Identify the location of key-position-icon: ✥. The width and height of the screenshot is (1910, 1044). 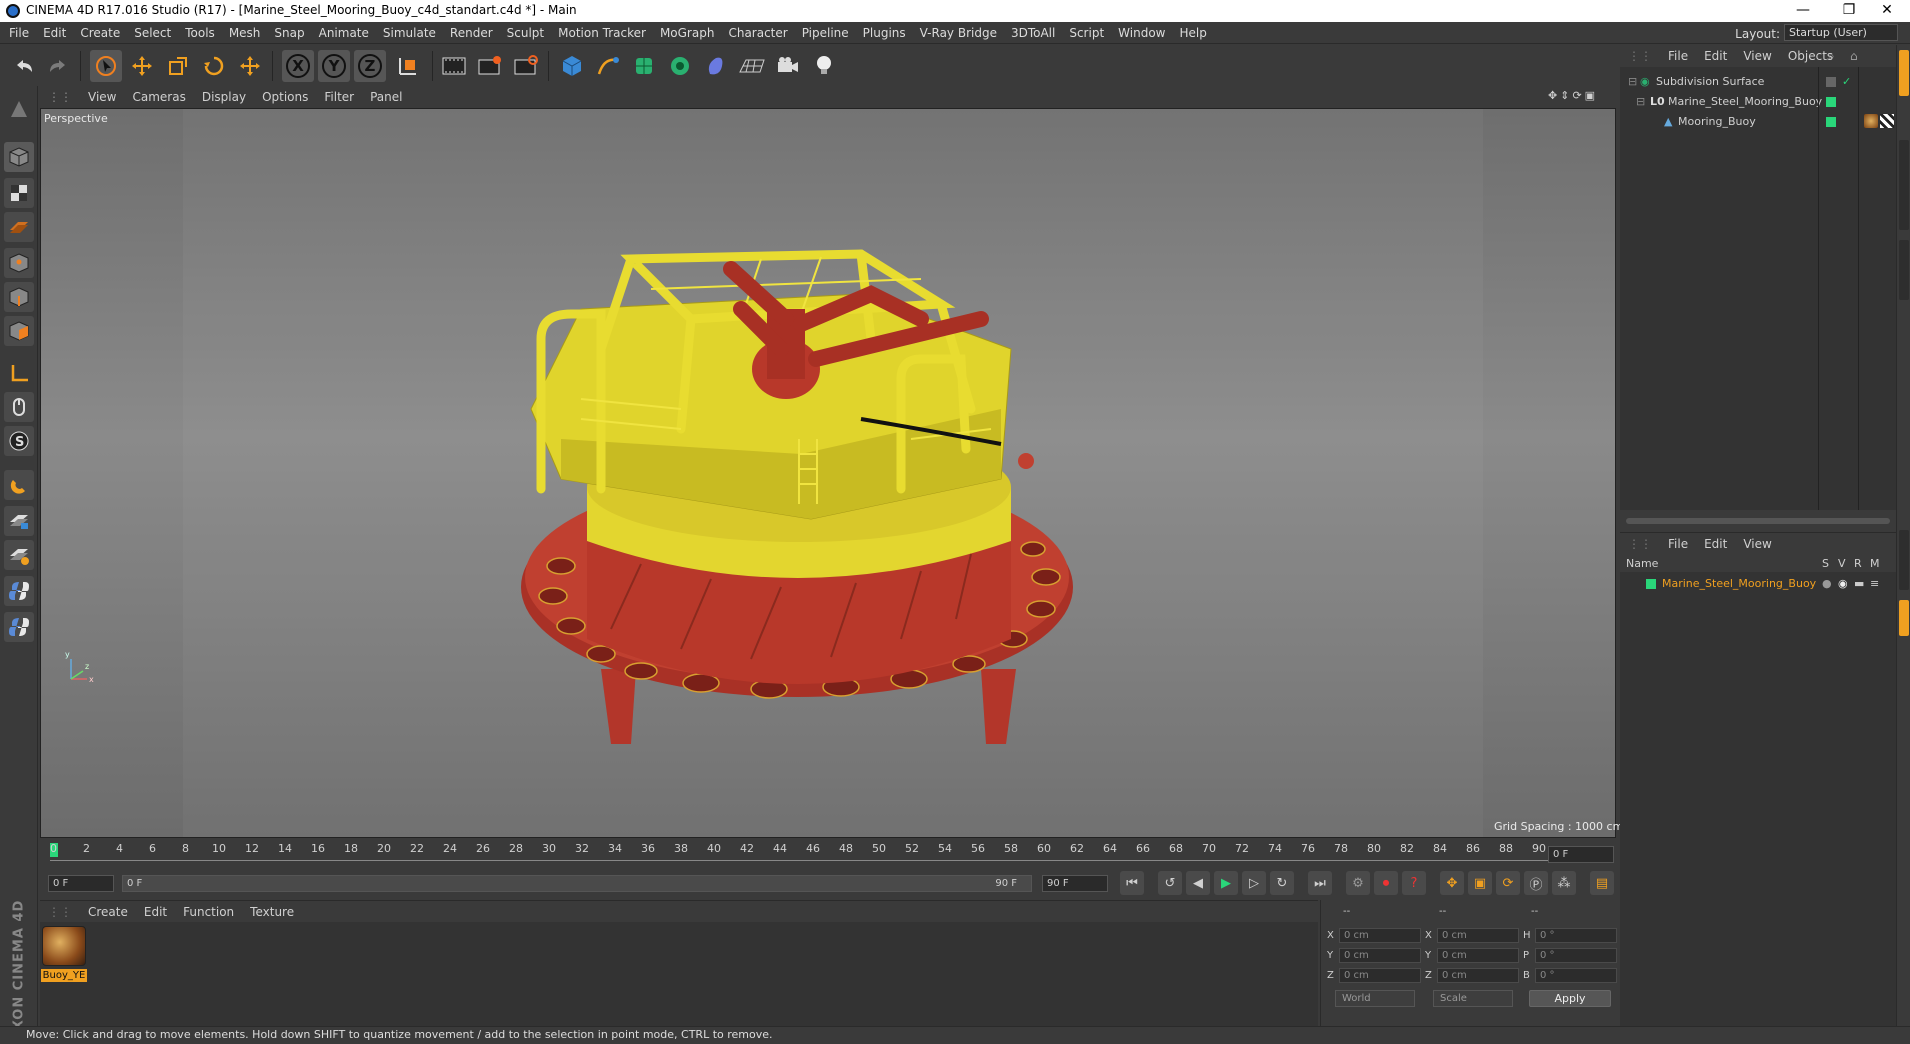
(1452, 883).